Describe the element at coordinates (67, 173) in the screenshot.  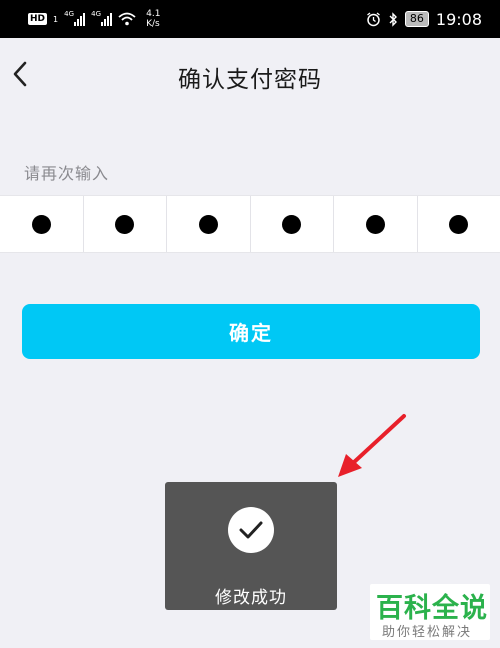
I see `input-prompt: 请再次输入` at that location.